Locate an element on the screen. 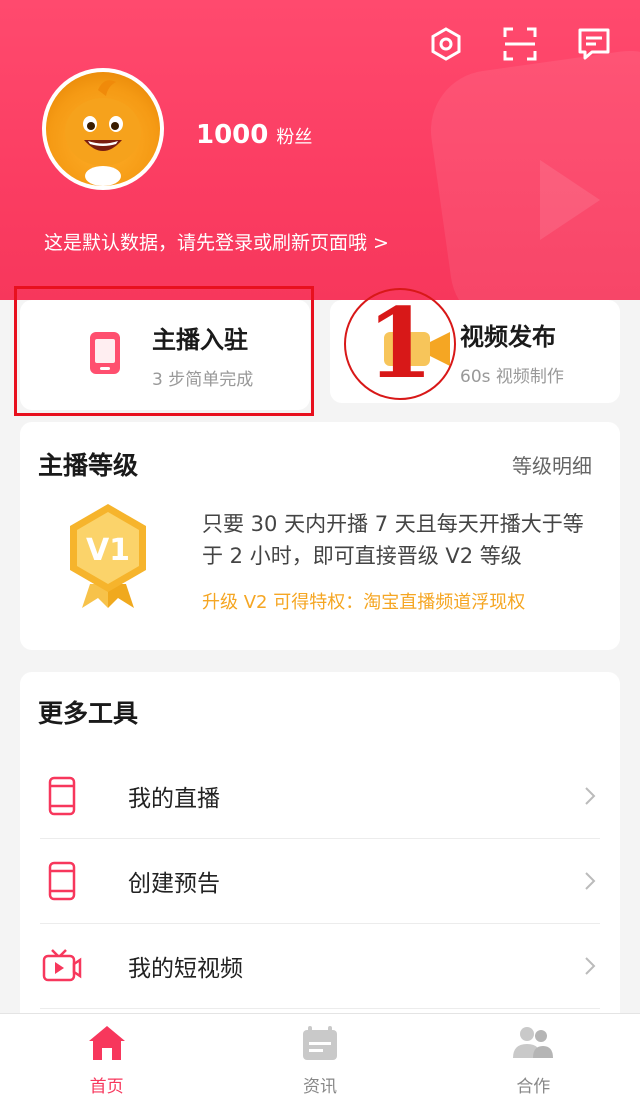  header-toolbar is located at coordinates (520, 44).